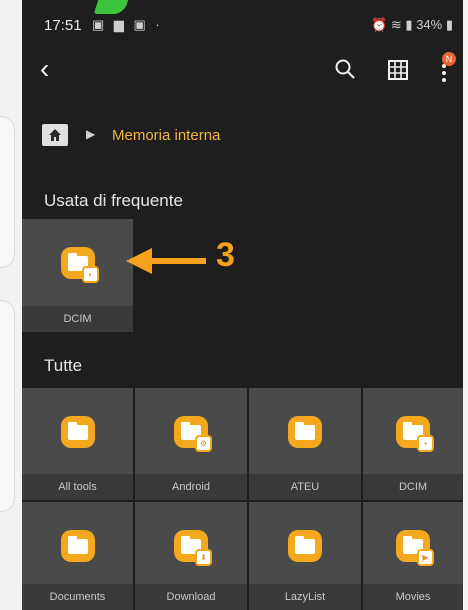 The width and height of the screenshot is (468, 610). I want to click on download-overlay-icon: ⬇, so click(203, 557).